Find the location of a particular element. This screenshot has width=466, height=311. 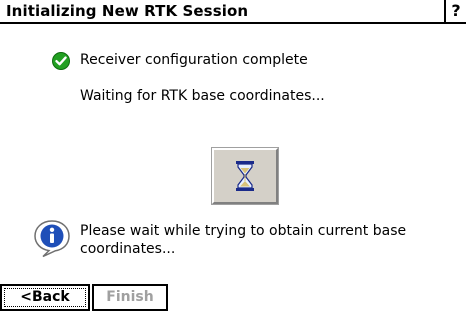

back-button-label: <Back is located at coordinates (45, 297).